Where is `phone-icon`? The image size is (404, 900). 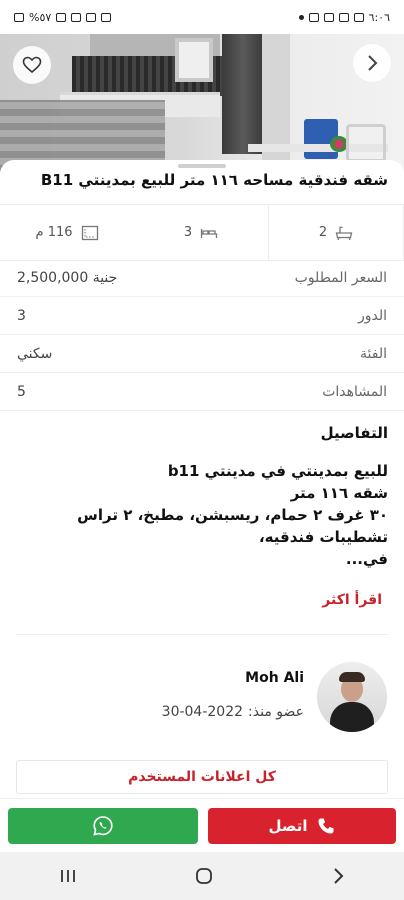 phone-icon is located at coordinates (326, 825).